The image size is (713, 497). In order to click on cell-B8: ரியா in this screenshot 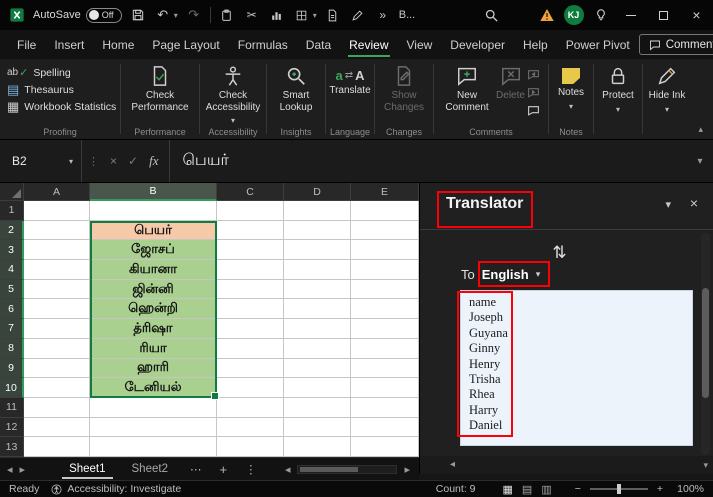, I will do `click(153, 348)`.